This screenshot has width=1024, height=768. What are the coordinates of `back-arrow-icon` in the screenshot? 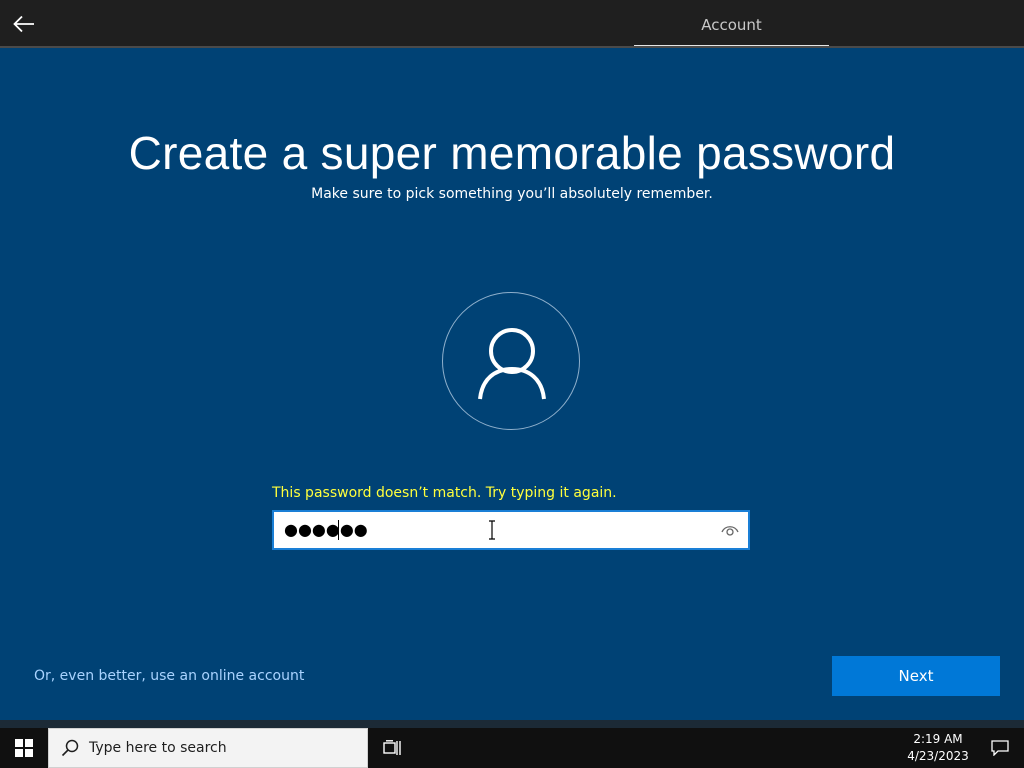 It's located at (23, 24).